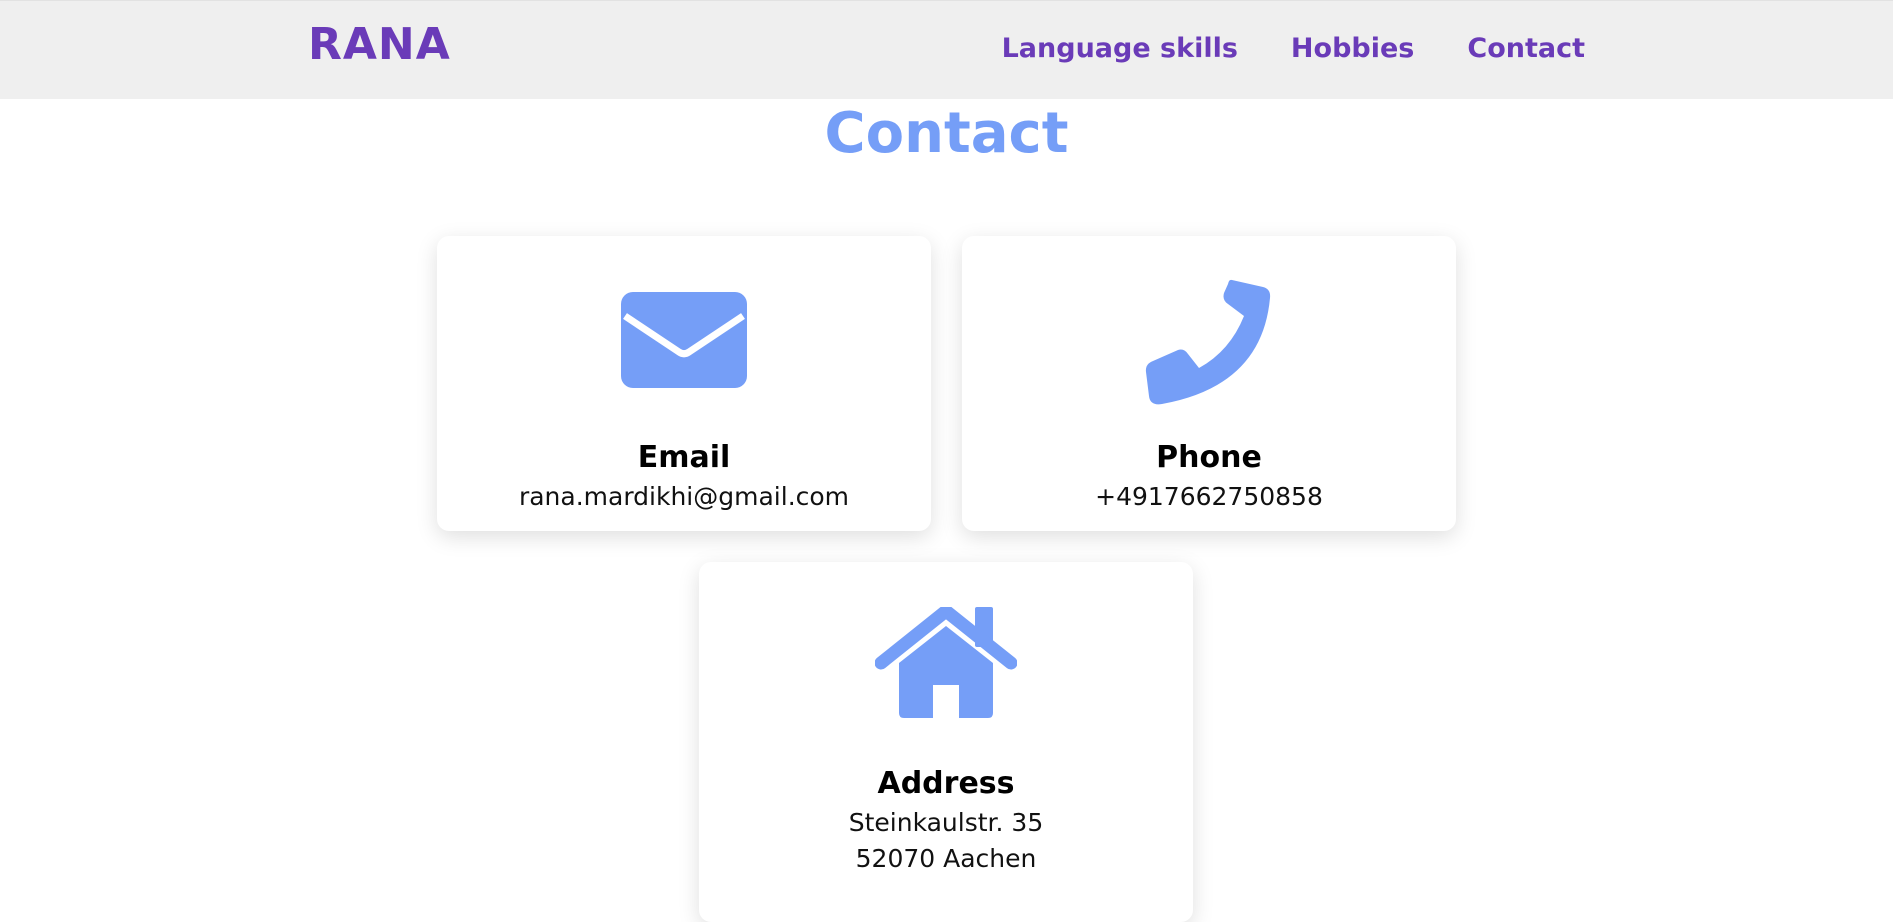 The width and height of the screenshot is (1893, 922). I want to click on nav-menu: Language skills Hobbies Contact, so click(1293, 48).